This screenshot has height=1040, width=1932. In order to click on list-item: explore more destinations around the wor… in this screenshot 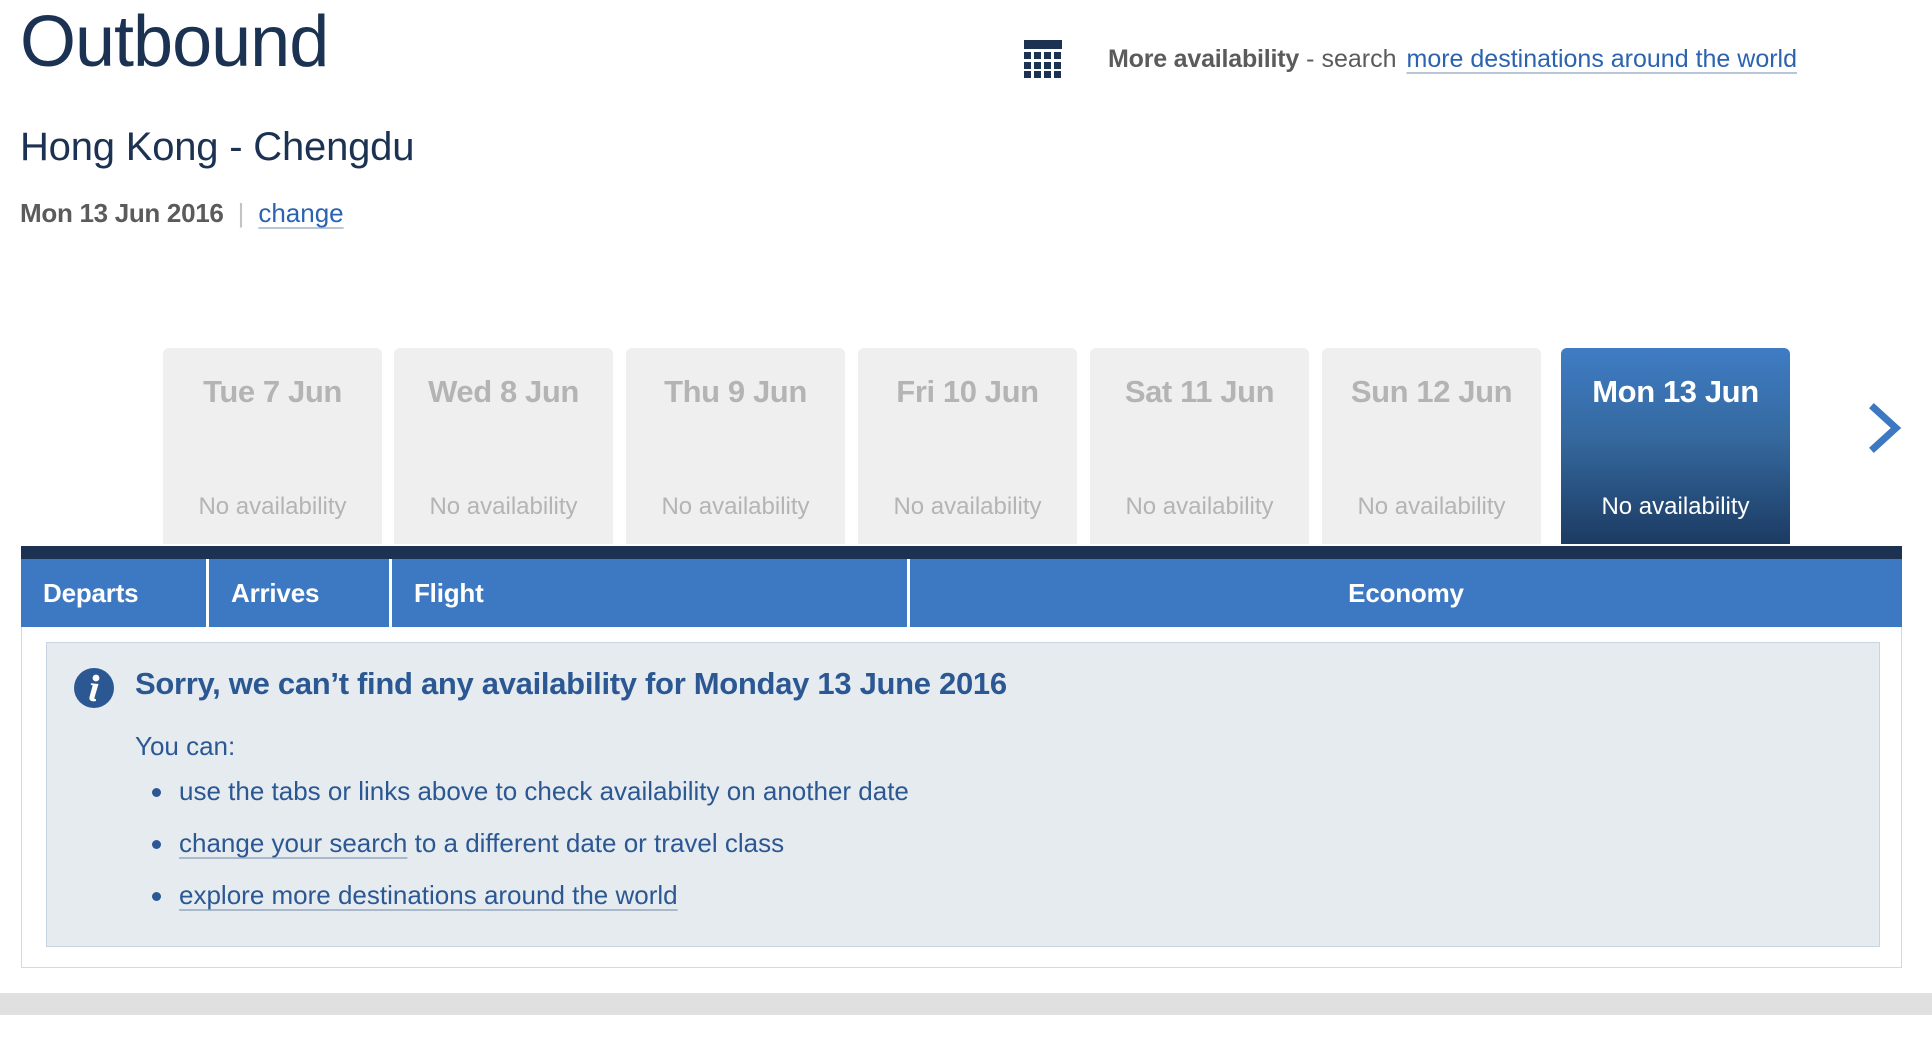, I will do `click(994, 895)`.